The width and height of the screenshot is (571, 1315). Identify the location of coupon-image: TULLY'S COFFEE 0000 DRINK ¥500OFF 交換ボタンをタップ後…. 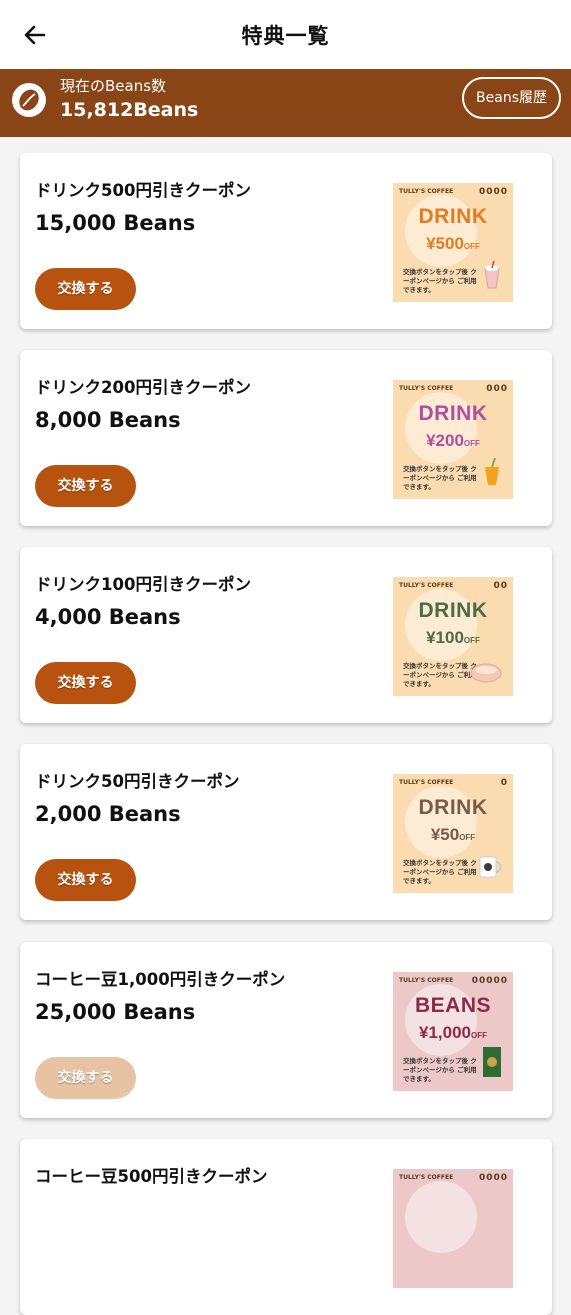
(453, 242).